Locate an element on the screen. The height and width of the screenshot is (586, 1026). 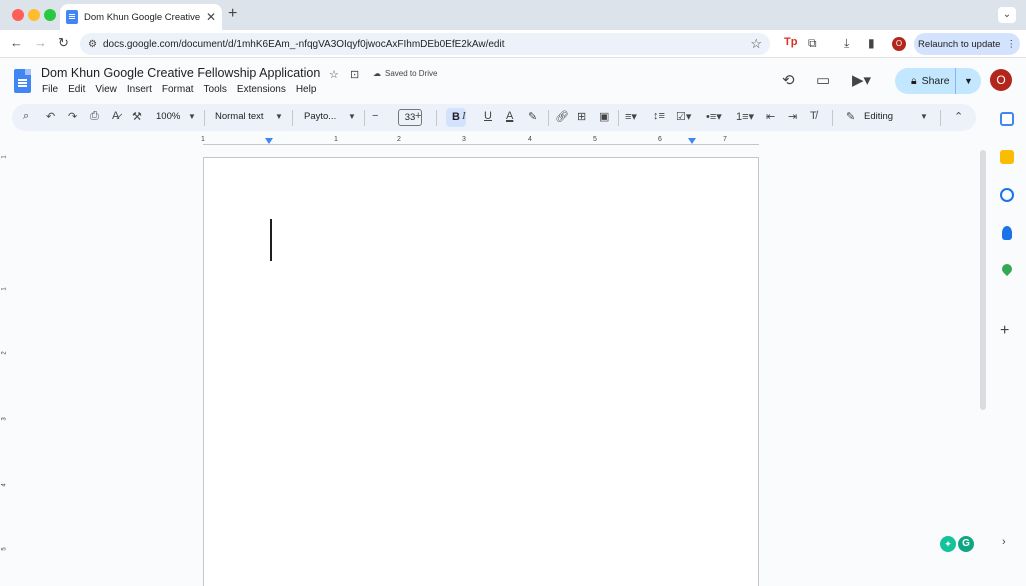
numbered-list-icon: 1≡▾ is located at coordinates (745, 116).